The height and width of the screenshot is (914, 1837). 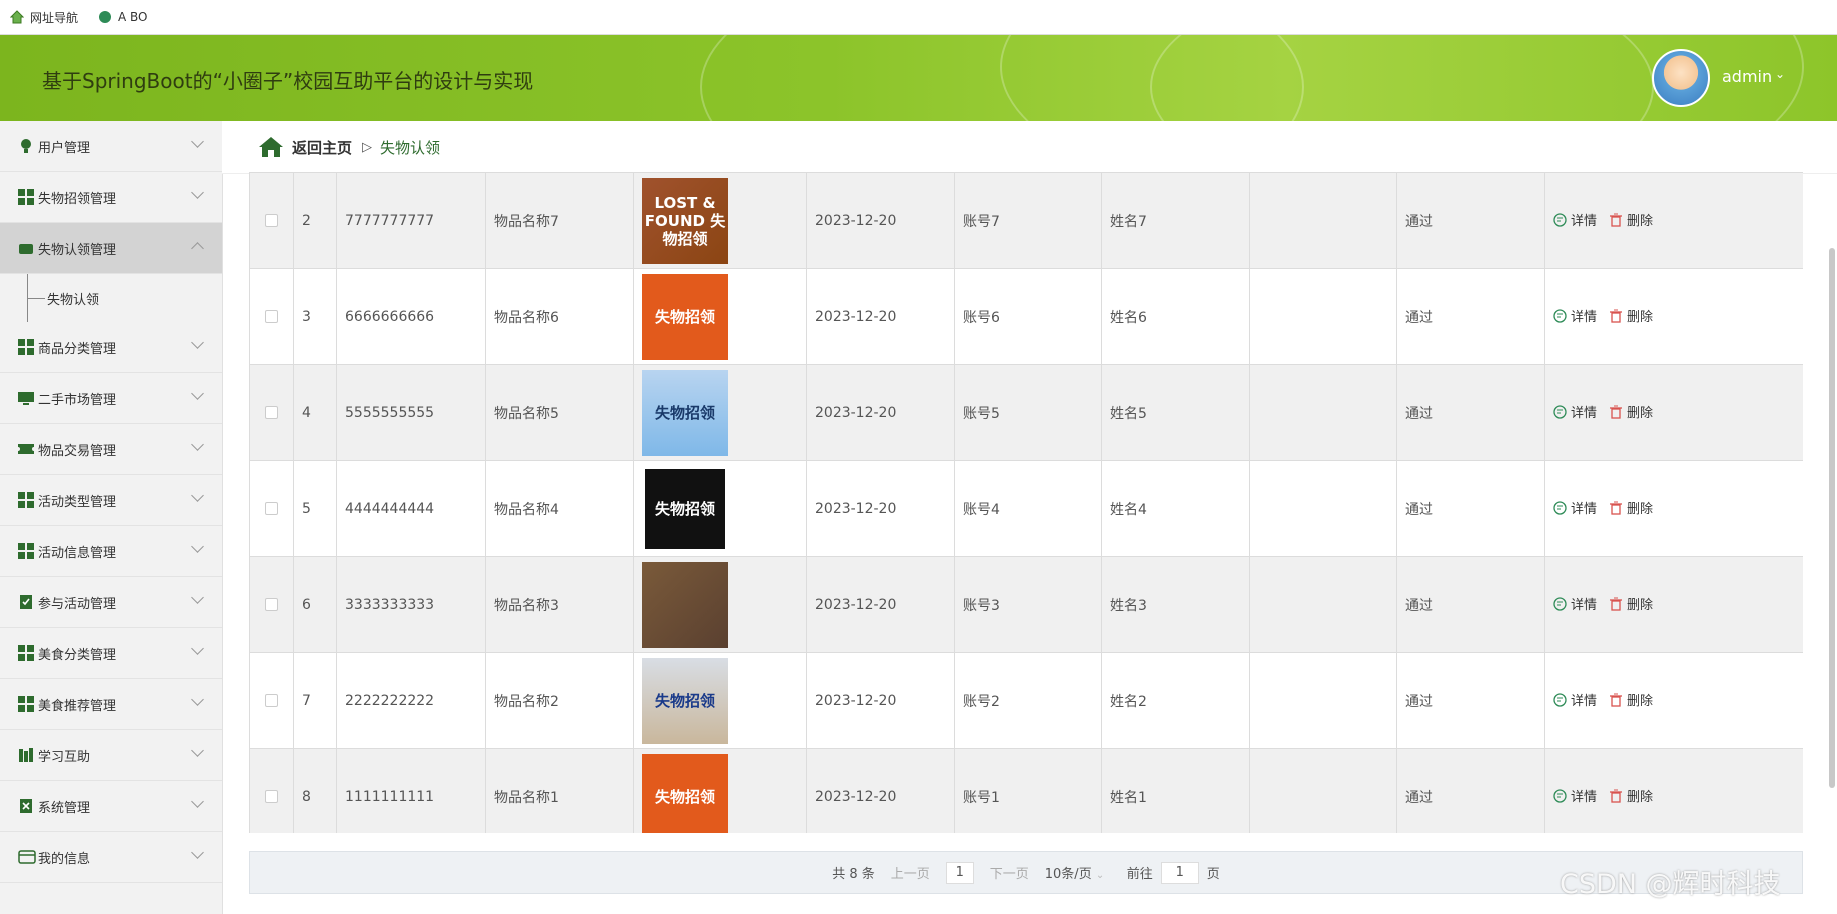 What do you see at coordinates (411, 604) in the screenshot?
I see `item-code: 3333333333` at bounding box center [411, 604].